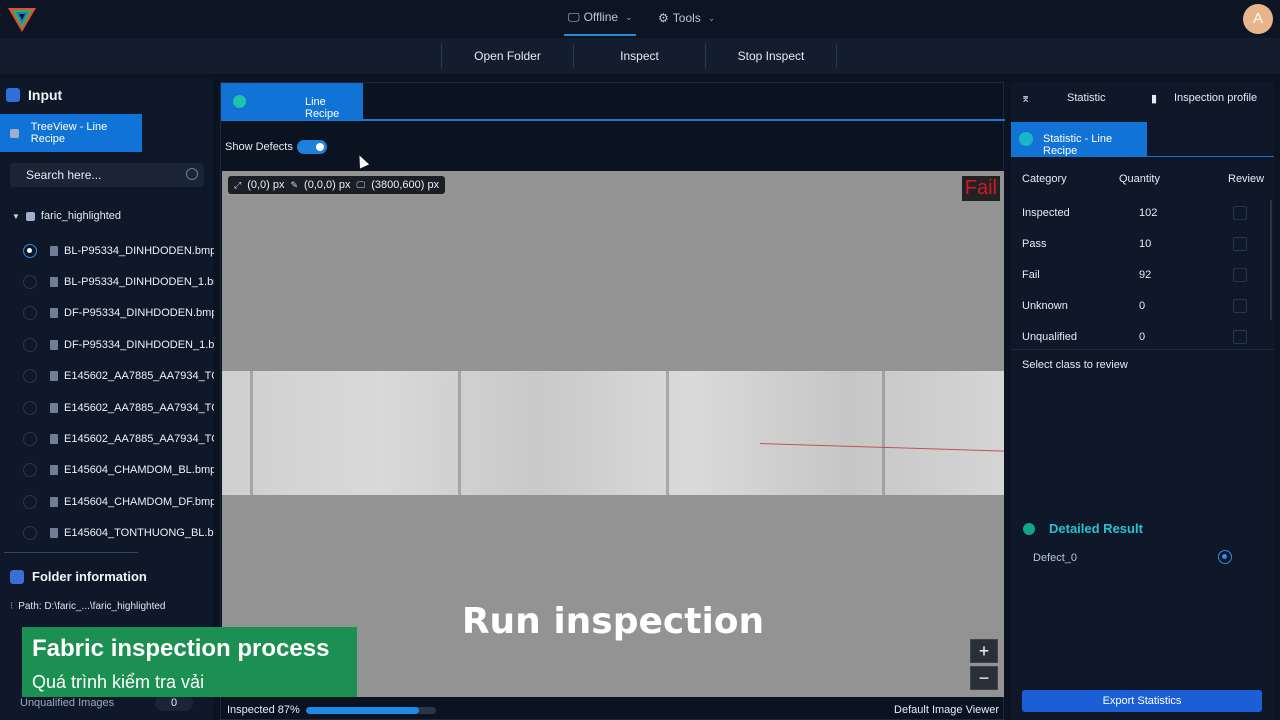 This screenshot has width=1280, height=720. What do you see at coordinates (1145, 275) in the screenshot?
I see `row-quantity: 92` at bounding box center [1145, 275].